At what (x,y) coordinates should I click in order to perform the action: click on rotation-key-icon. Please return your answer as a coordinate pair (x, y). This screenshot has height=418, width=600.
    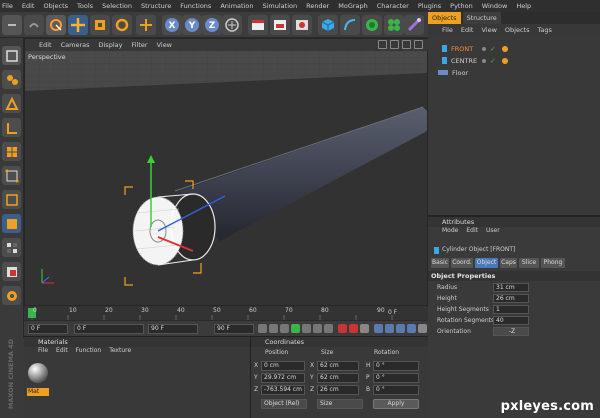
    Looking at the image, I should click on (400, 328).